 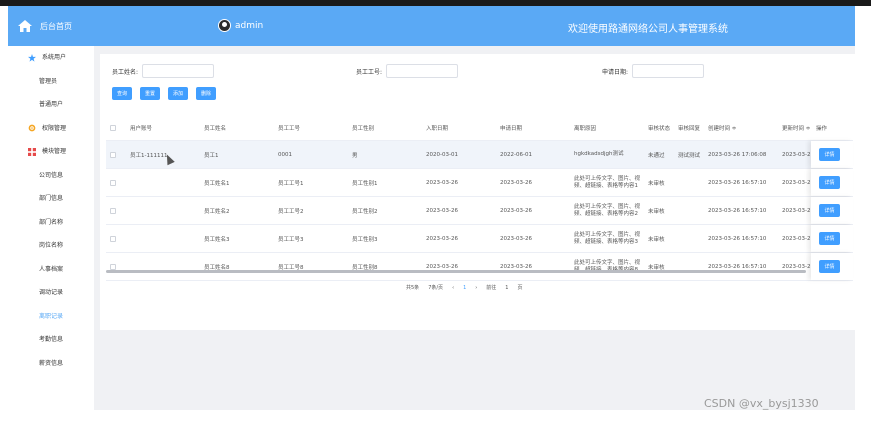 I want to click on table-cell: 员工性别2, so click(x=365, y=211).